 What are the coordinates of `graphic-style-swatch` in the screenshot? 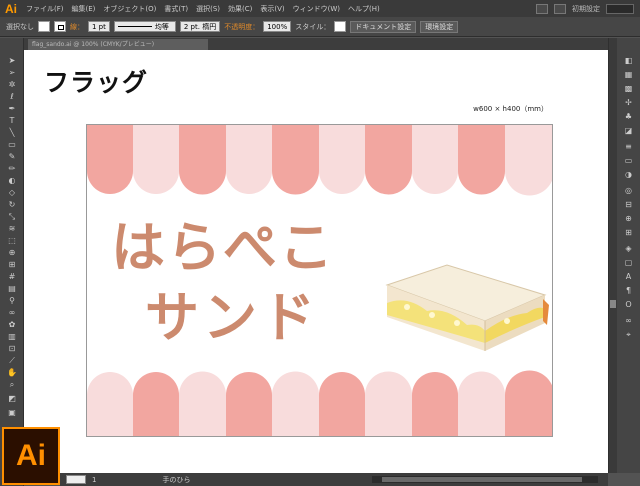 It's located at (340, 26).